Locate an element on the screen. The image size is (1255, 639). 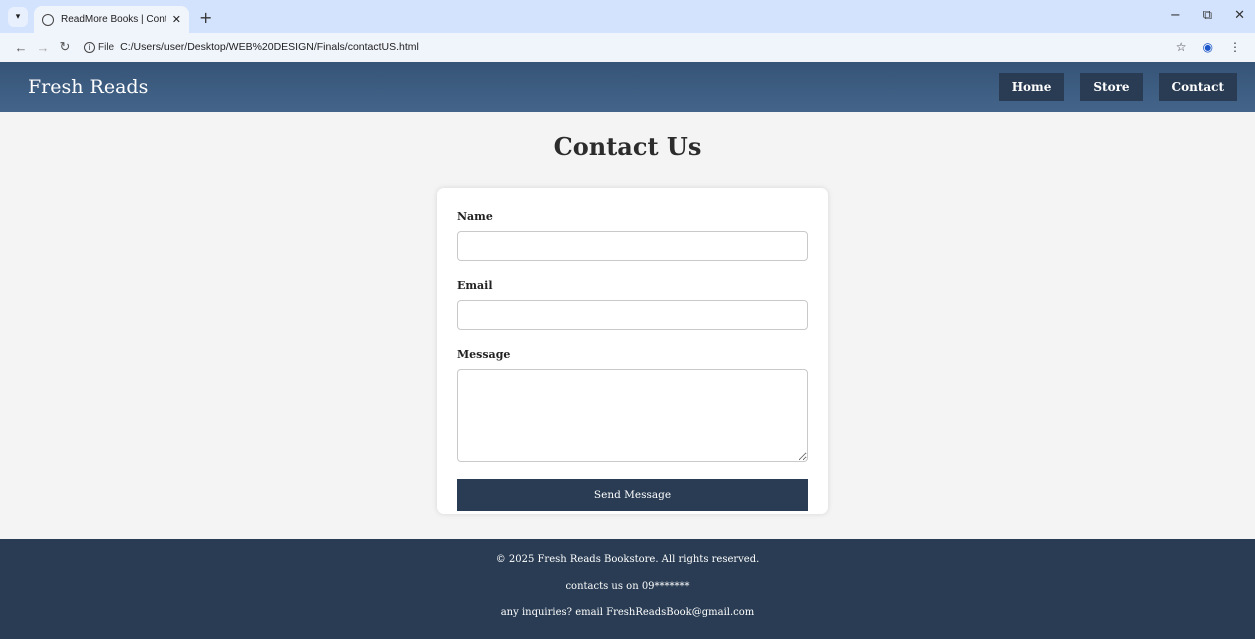
site-header: Fresh Reads Home Store Contact is located at coordinates (627, 87).